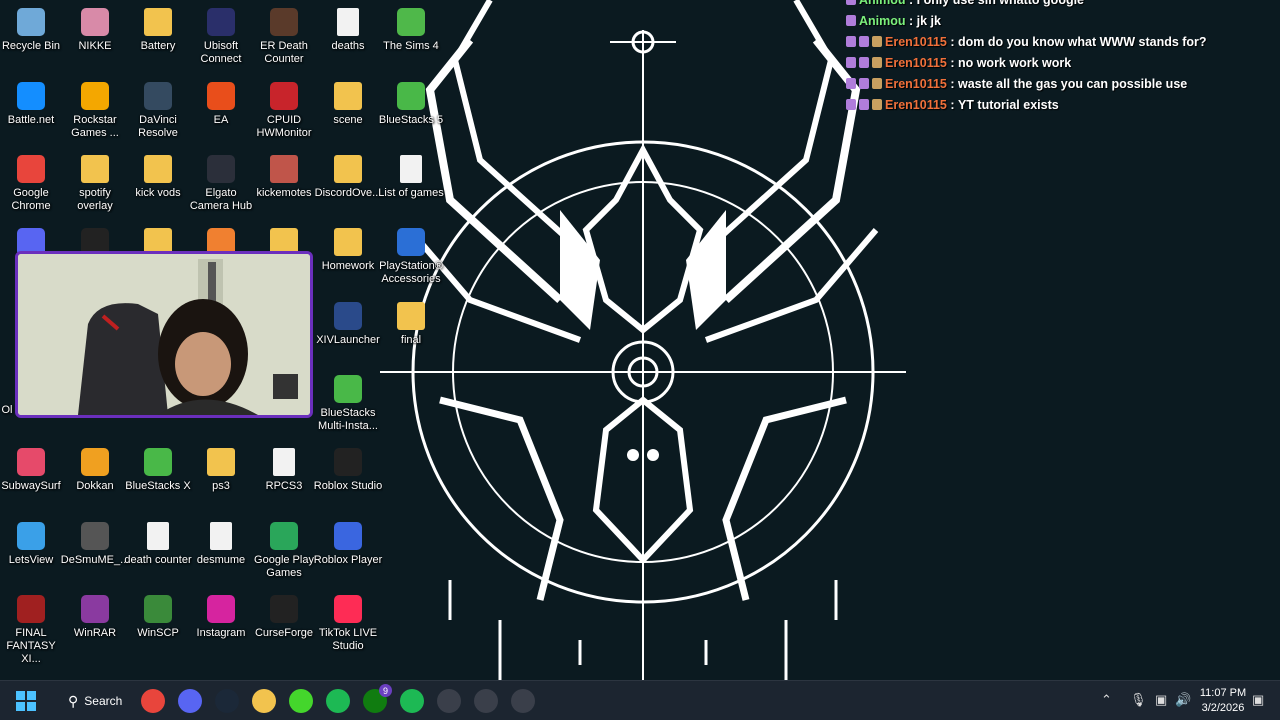 This screenshot has height=720, width=1280. What do you see at coordinates (31, 28) in the screenshot?
I see `desktop-icon: Recycle Bin` at bounding box center [31, 28].